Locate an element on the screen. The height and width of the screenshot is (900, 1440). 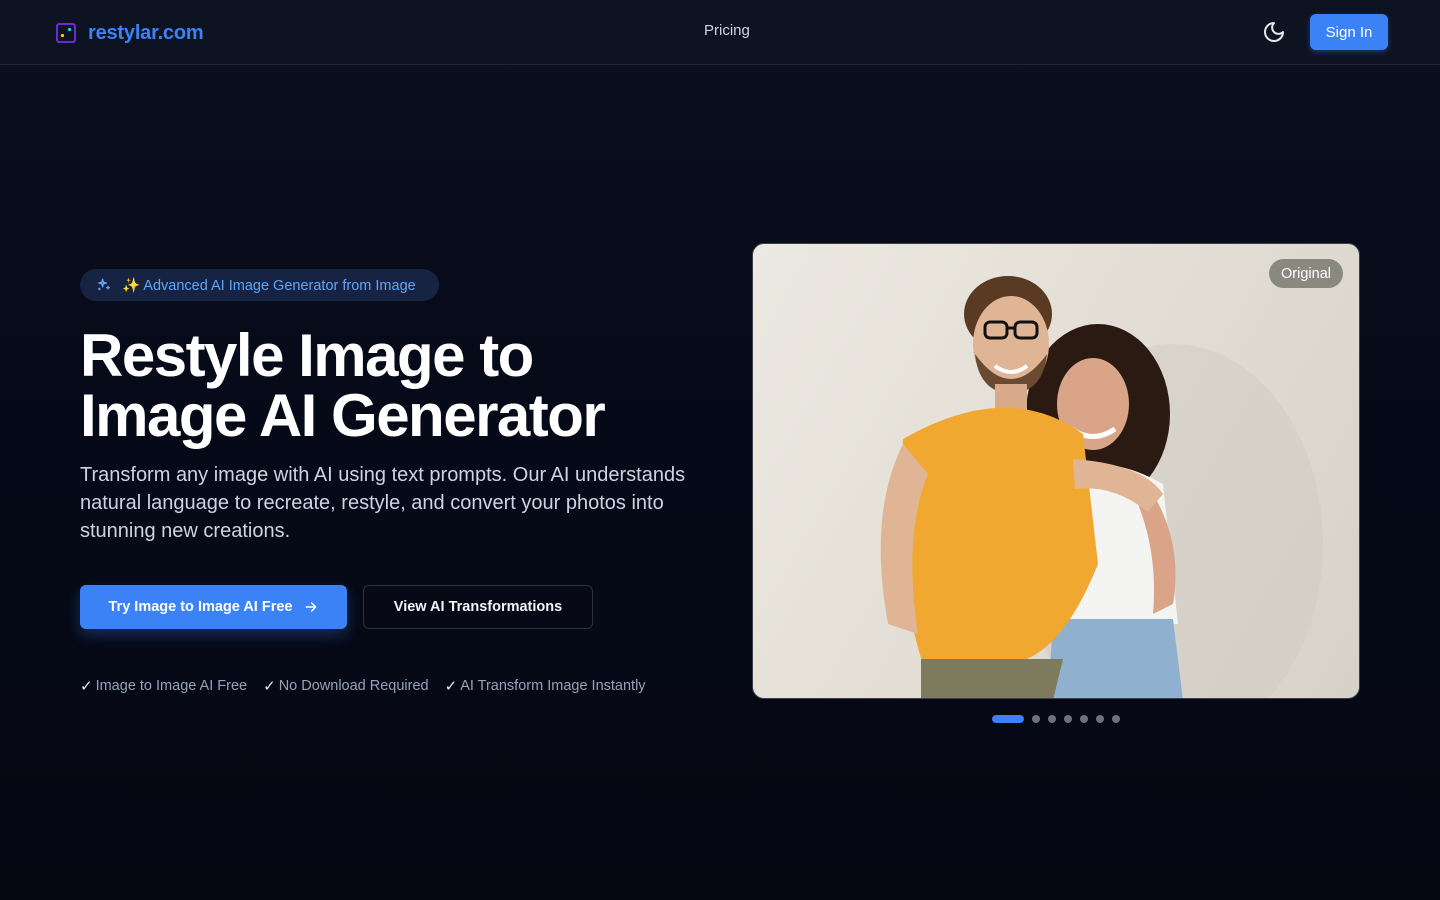
feature-item: ✓ Image to Image AI Free is located at coordinates (163, 686).